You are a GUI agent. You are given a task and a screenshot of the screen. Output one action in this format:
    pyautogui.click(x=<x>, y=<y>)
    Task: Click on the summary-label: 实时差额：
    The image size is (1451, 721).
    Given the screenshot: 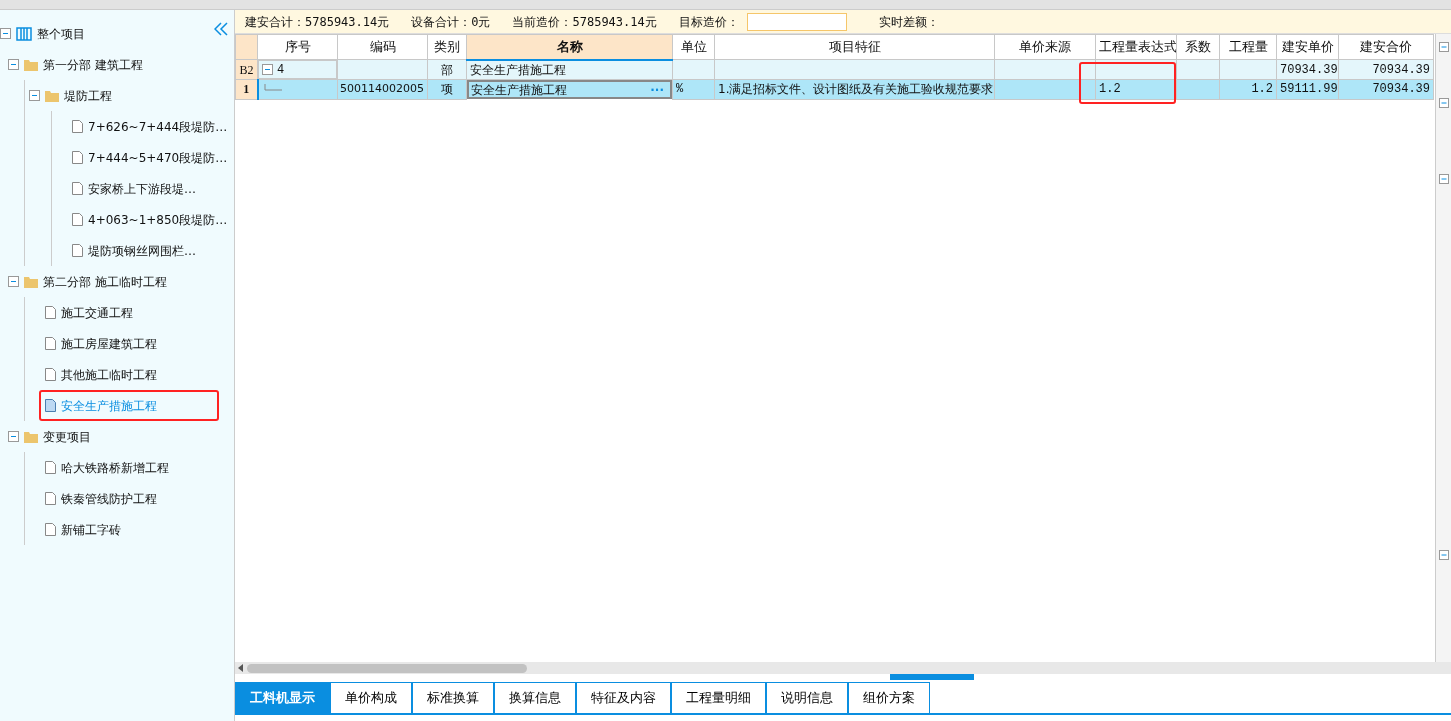 What is the action you would take?
    pyautogui.click(x=908, y=22)
    